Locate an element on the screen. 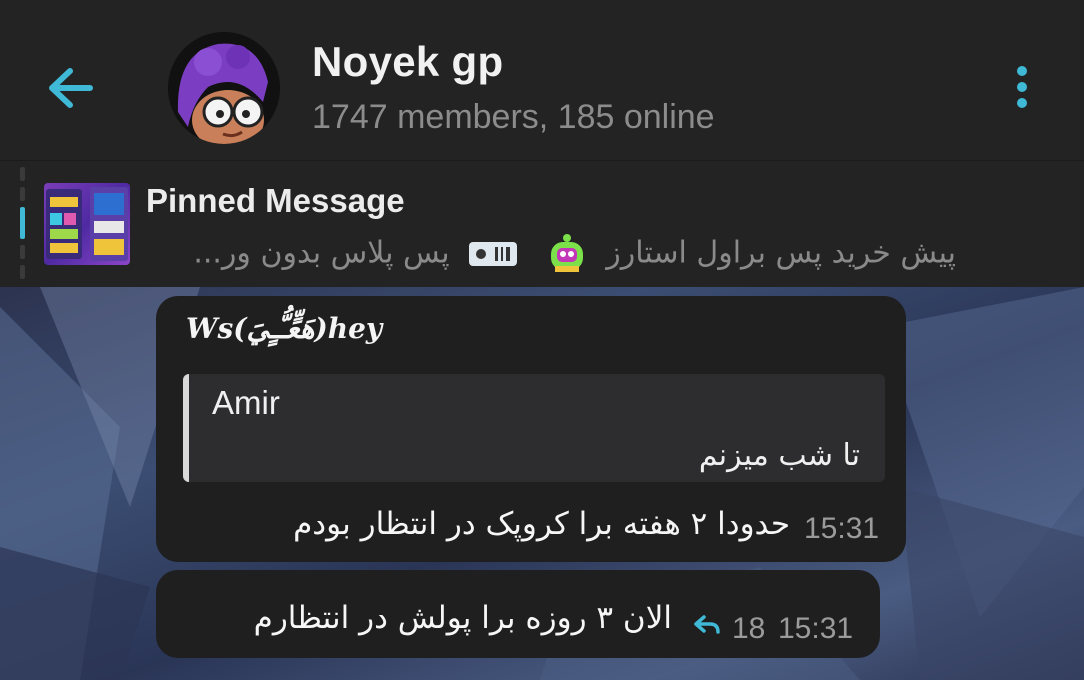  reply-count is located at coordinates (707, 625).